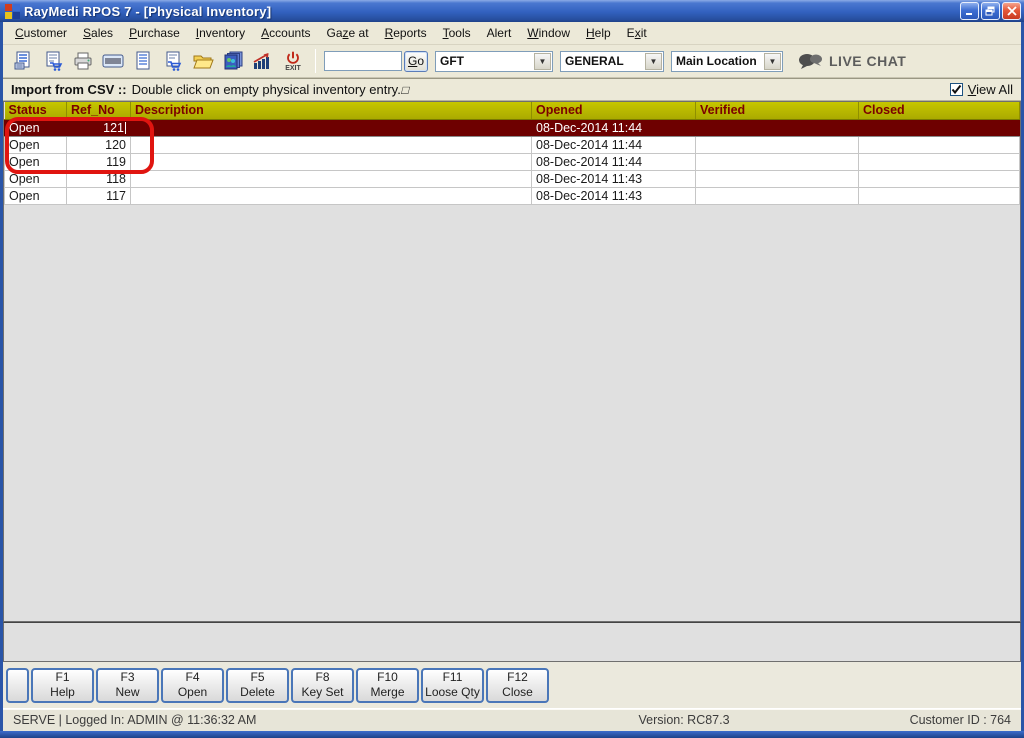 The width and height of the screenshot is (1024, 738). What do you see at coordinates (127, 685) in the screenshot?
I see `function-button-new: F3 New` at bounding box center [127, 685].